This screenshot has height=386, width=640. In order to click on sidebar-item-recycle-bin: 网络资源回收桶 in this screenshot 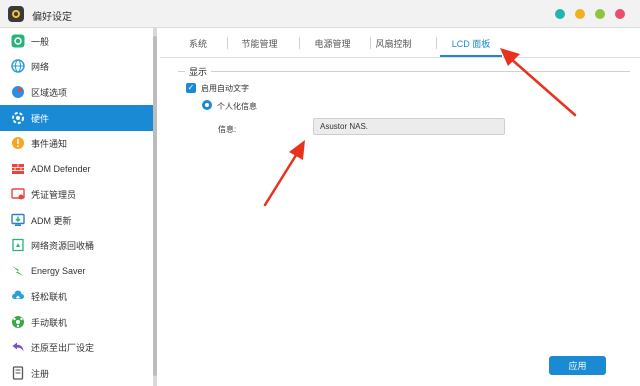, I will do `click(76, 245)`.